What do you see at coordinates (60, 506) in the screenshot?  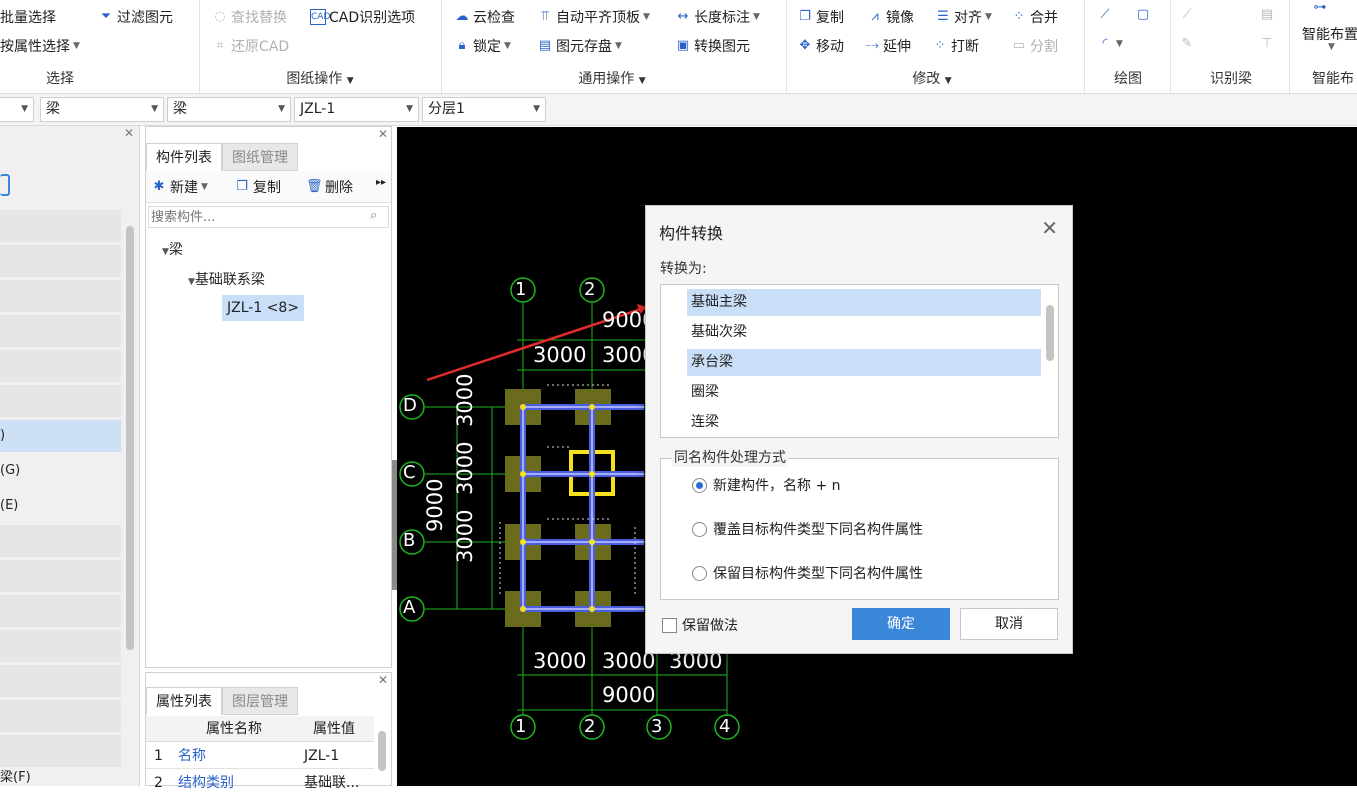 I see `nav-row-e: (E)` at bounding box center [60, 506].